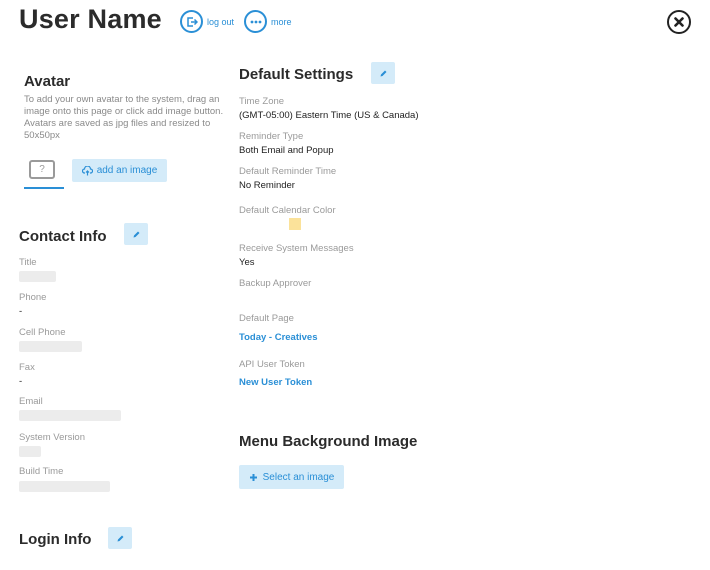  I want to click on logout-icon, so click(192, 21).